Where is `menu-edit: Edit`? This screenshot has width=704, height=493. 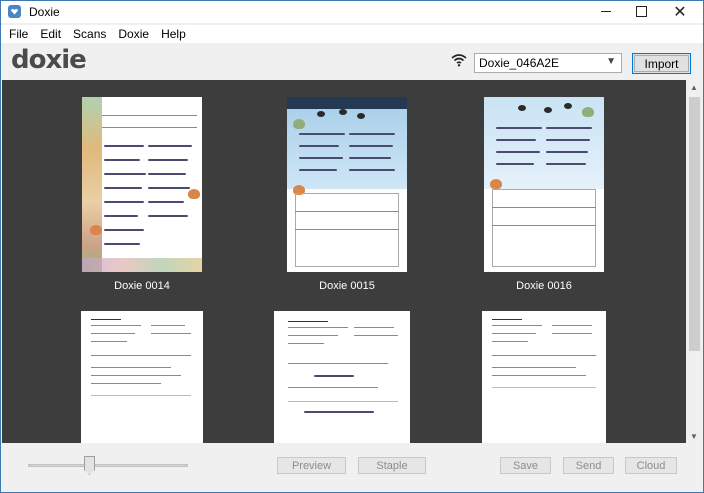
menu-edit: Edit is located at coordinates (50, 34).